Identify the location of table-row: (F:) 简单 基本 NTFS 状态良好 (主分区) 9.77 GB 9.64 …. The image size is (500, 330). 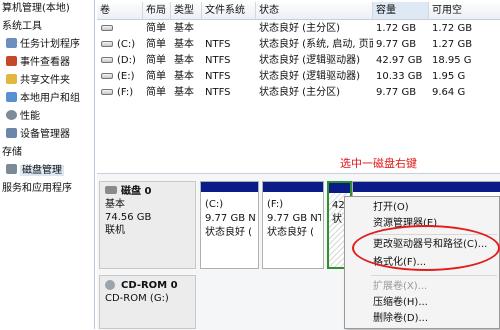
(298, 92).